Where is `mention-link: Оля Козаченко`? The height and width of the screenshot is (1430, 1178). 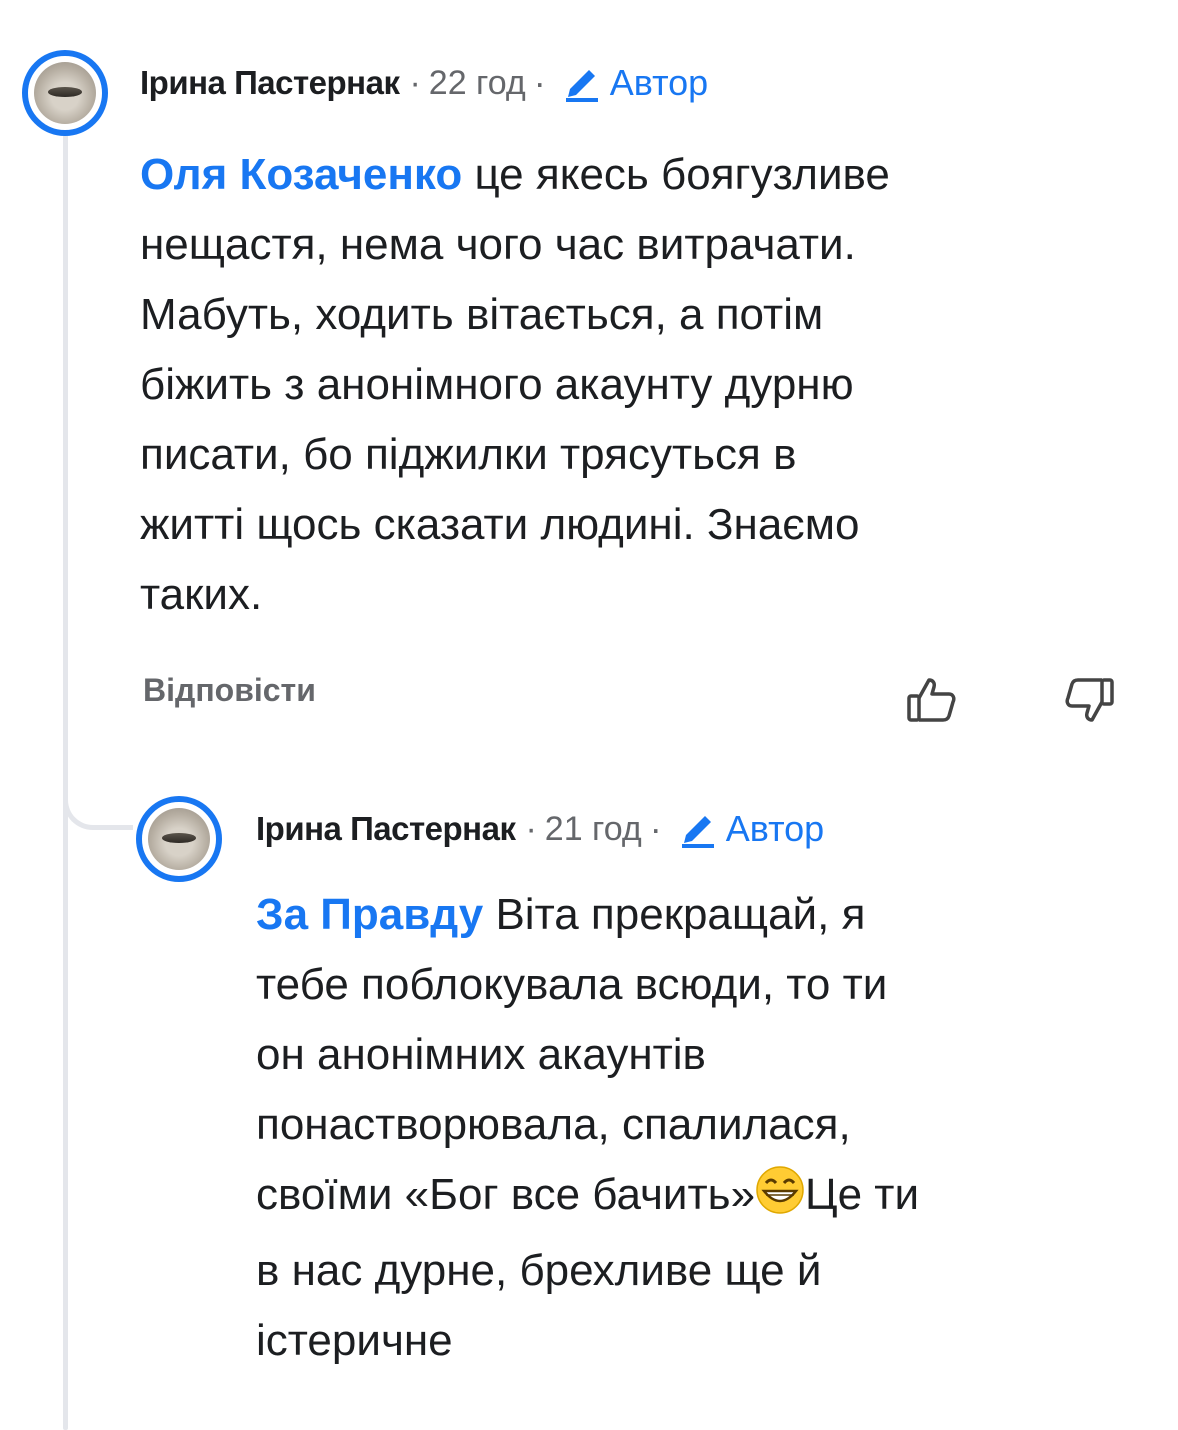 mention-link: Оля Козаченко is located at coordinates (301, 174).